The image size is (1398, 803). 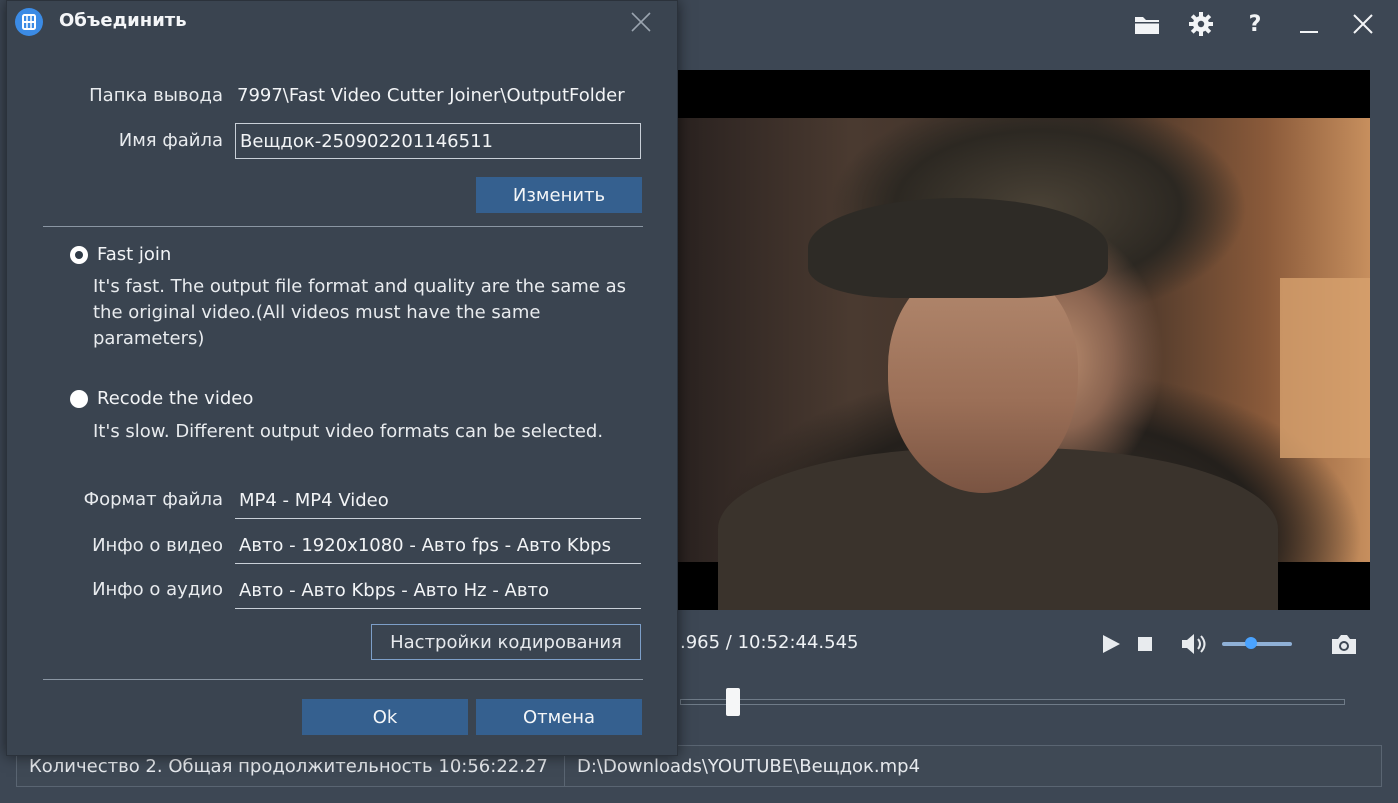 What do you see at coordinates (1251, 643) in the screenshot?
I see `volume-slider-handle` at bounding box center [1251, 643].